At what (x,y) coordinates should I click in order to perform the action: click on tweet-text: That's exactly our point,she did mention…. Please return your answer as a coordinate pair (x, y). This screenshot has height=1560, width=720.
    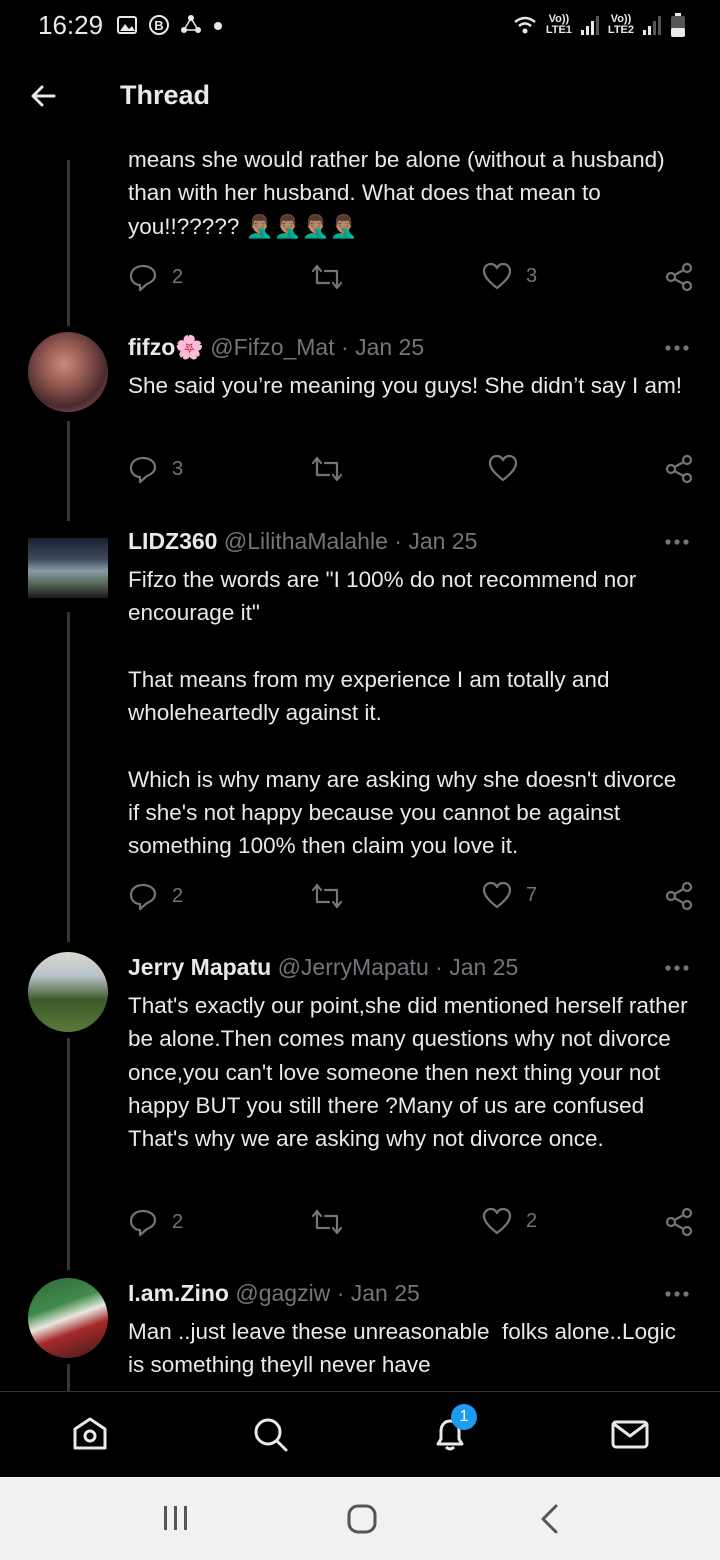
    Looking at the image, I should click on (411, 1072).